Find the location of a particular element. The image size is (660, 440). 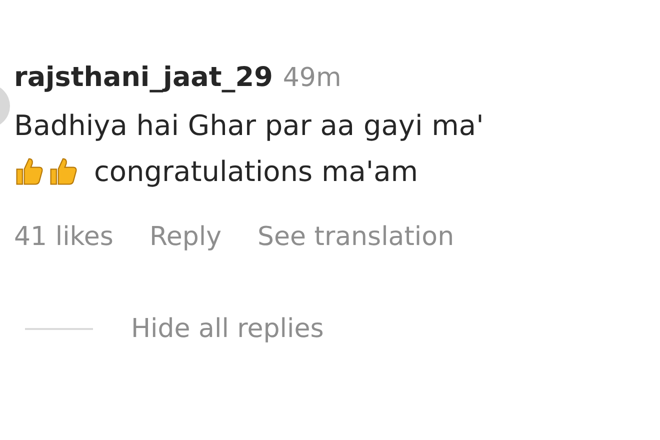

comment-action: Reply is located at coordinates (185, 237).